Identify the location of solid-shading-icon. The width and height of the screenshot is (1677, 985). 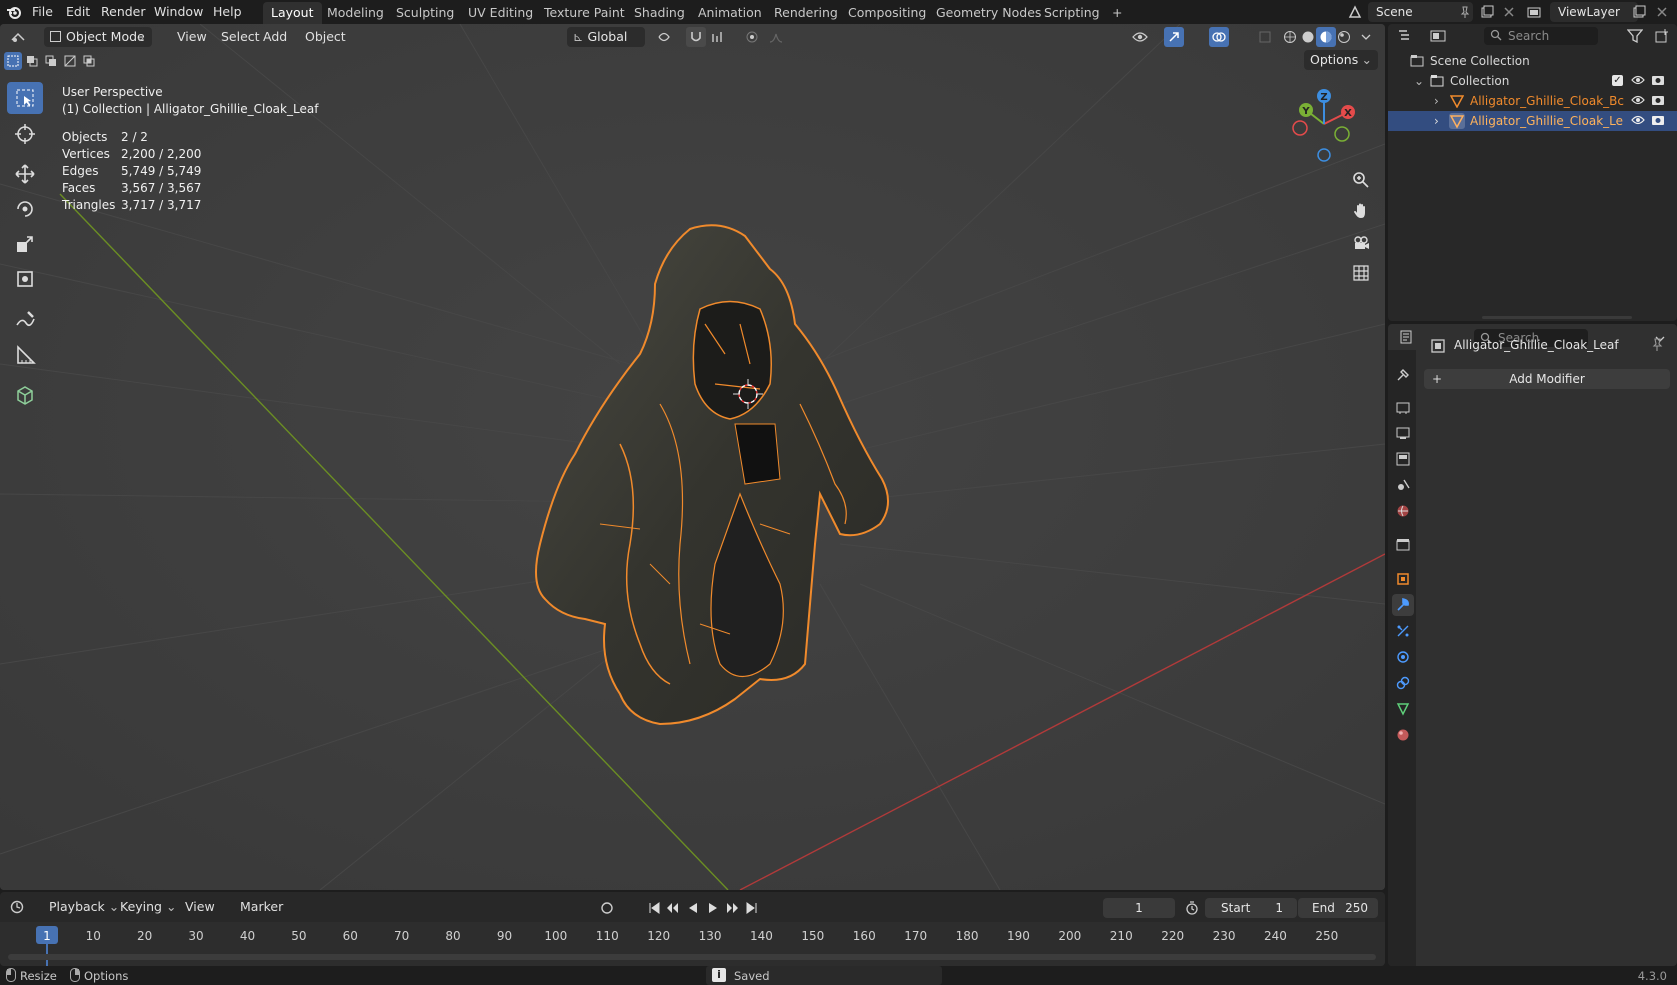
(1308, 37).